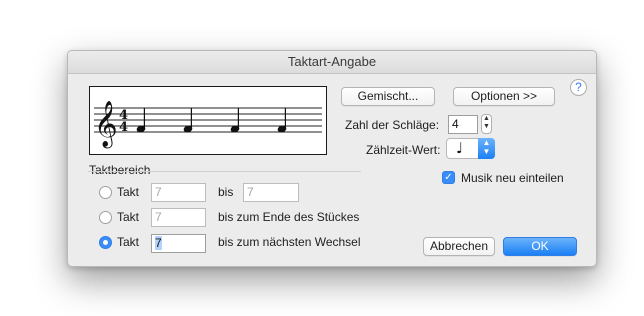 This screenshot has width=644, height=316. What do you see at coordinates (271, 192) in the screenshot?
I see `to-measure-field: 7` at bounding box center [271, 192].